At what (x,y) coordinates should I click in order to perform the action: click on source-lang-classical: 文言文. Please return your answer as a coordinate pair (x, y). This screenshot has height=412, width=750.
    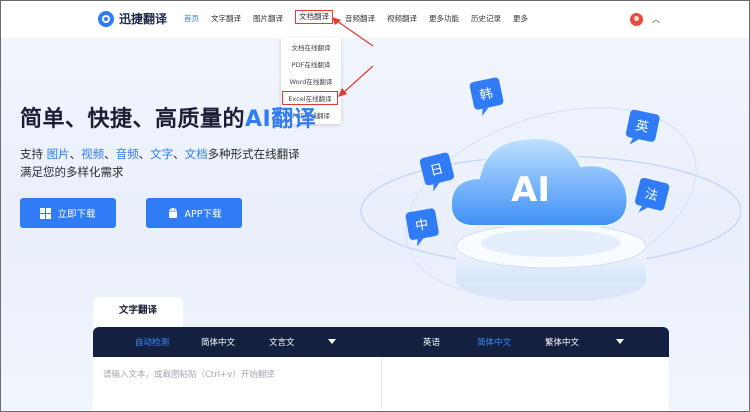
    Looking at the image, I should click on (282, 342).